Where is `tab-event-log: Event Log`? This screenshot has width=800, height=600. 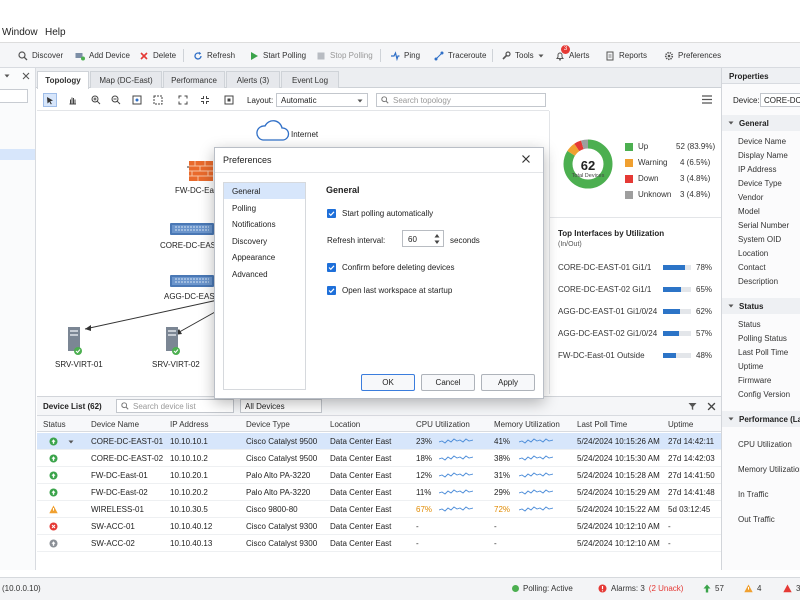
tab-event-log: Event Log is located at coordinates (310, 79).